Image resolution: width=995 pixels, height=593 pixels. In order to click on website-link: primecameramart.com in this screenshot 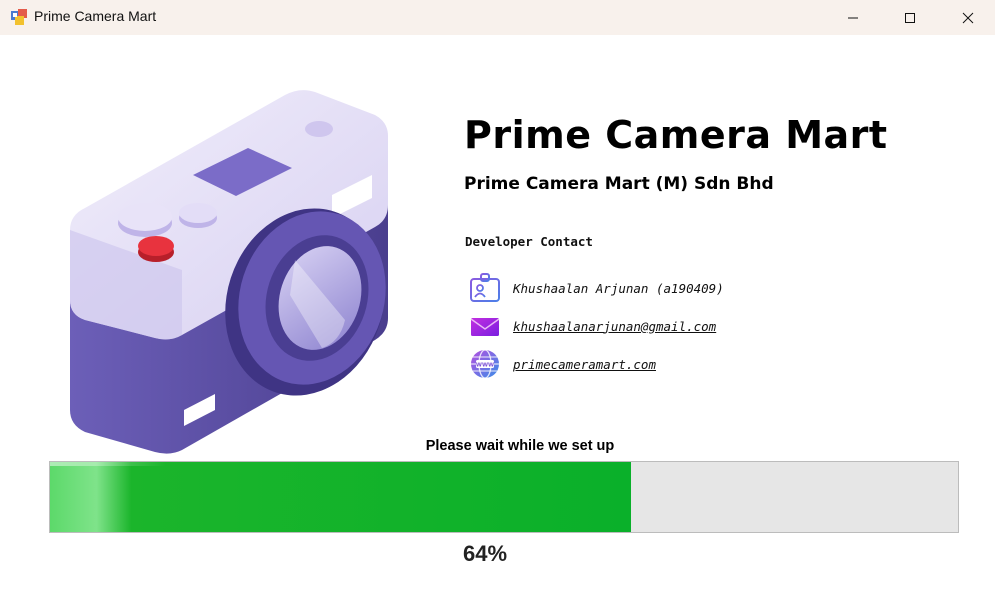, I will do `click(584, 364)`.